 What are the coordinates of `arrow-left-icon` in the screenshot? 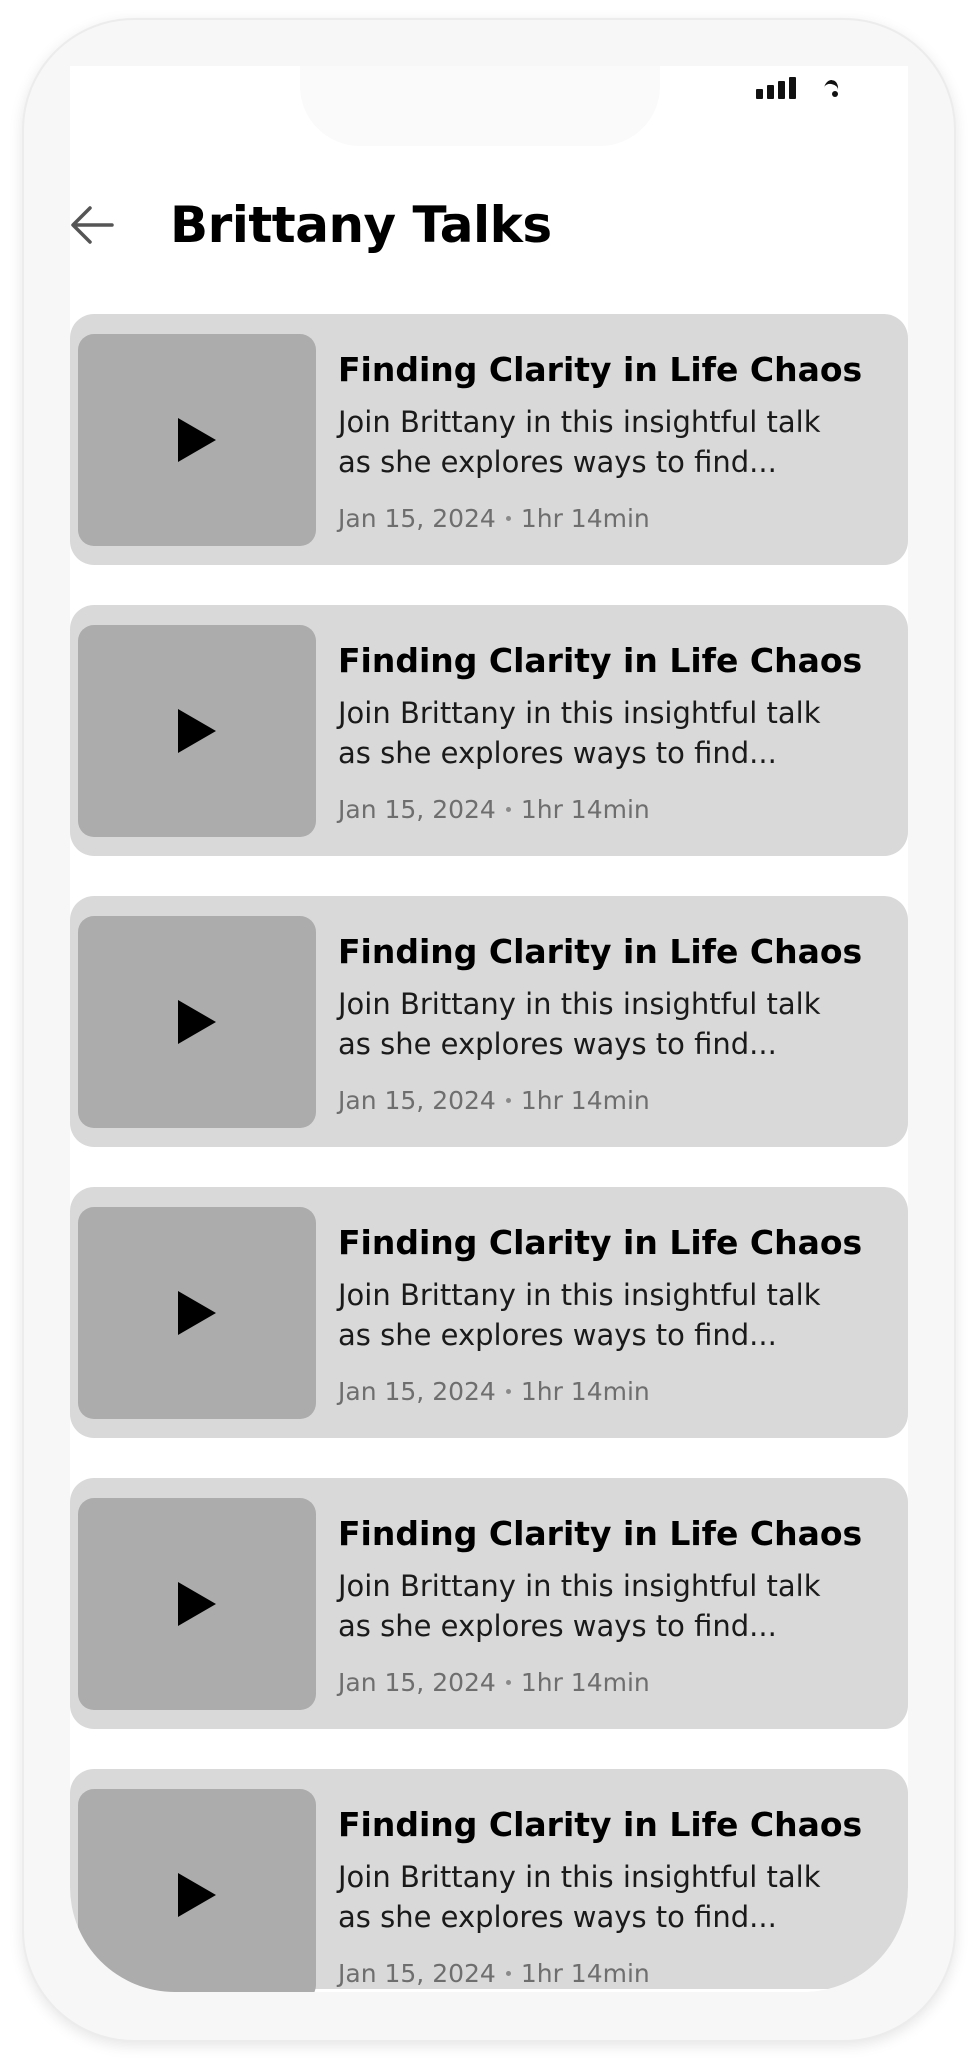 It's located at (92, 225).